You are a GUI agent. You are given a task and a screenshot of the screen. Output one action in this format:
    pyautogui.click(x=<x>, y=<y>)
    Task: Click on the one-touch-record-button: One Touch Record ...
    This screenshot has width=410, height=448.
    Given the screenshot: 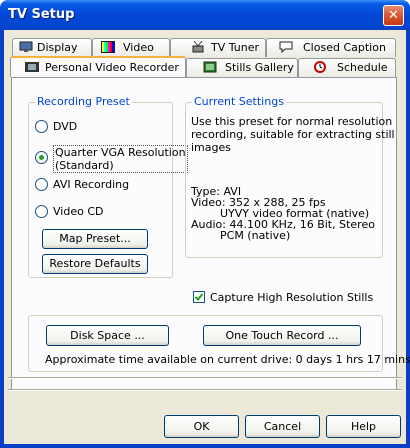 What is the action you would take?
    pyautogui.click(x=282, y=335)
    